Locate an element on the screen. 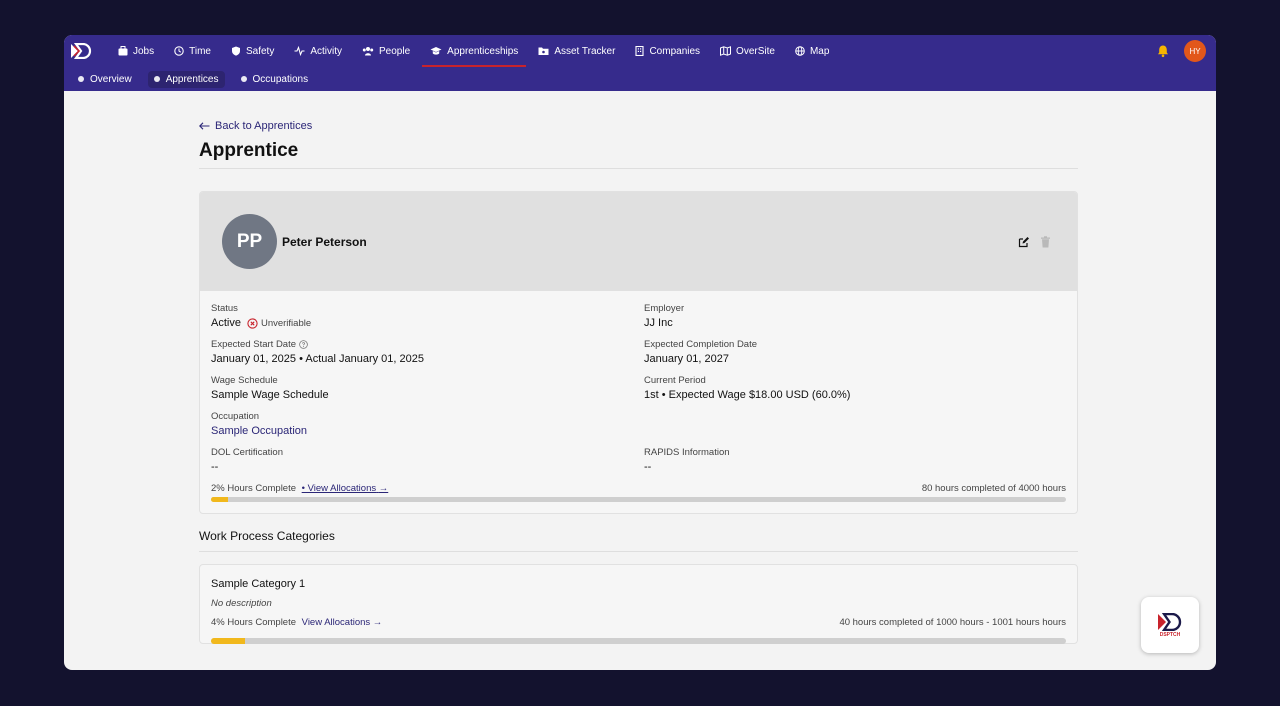 This screenshot has width=1280, height=706. widget-label: DSPTCH is located at coordinates (1170, 634).